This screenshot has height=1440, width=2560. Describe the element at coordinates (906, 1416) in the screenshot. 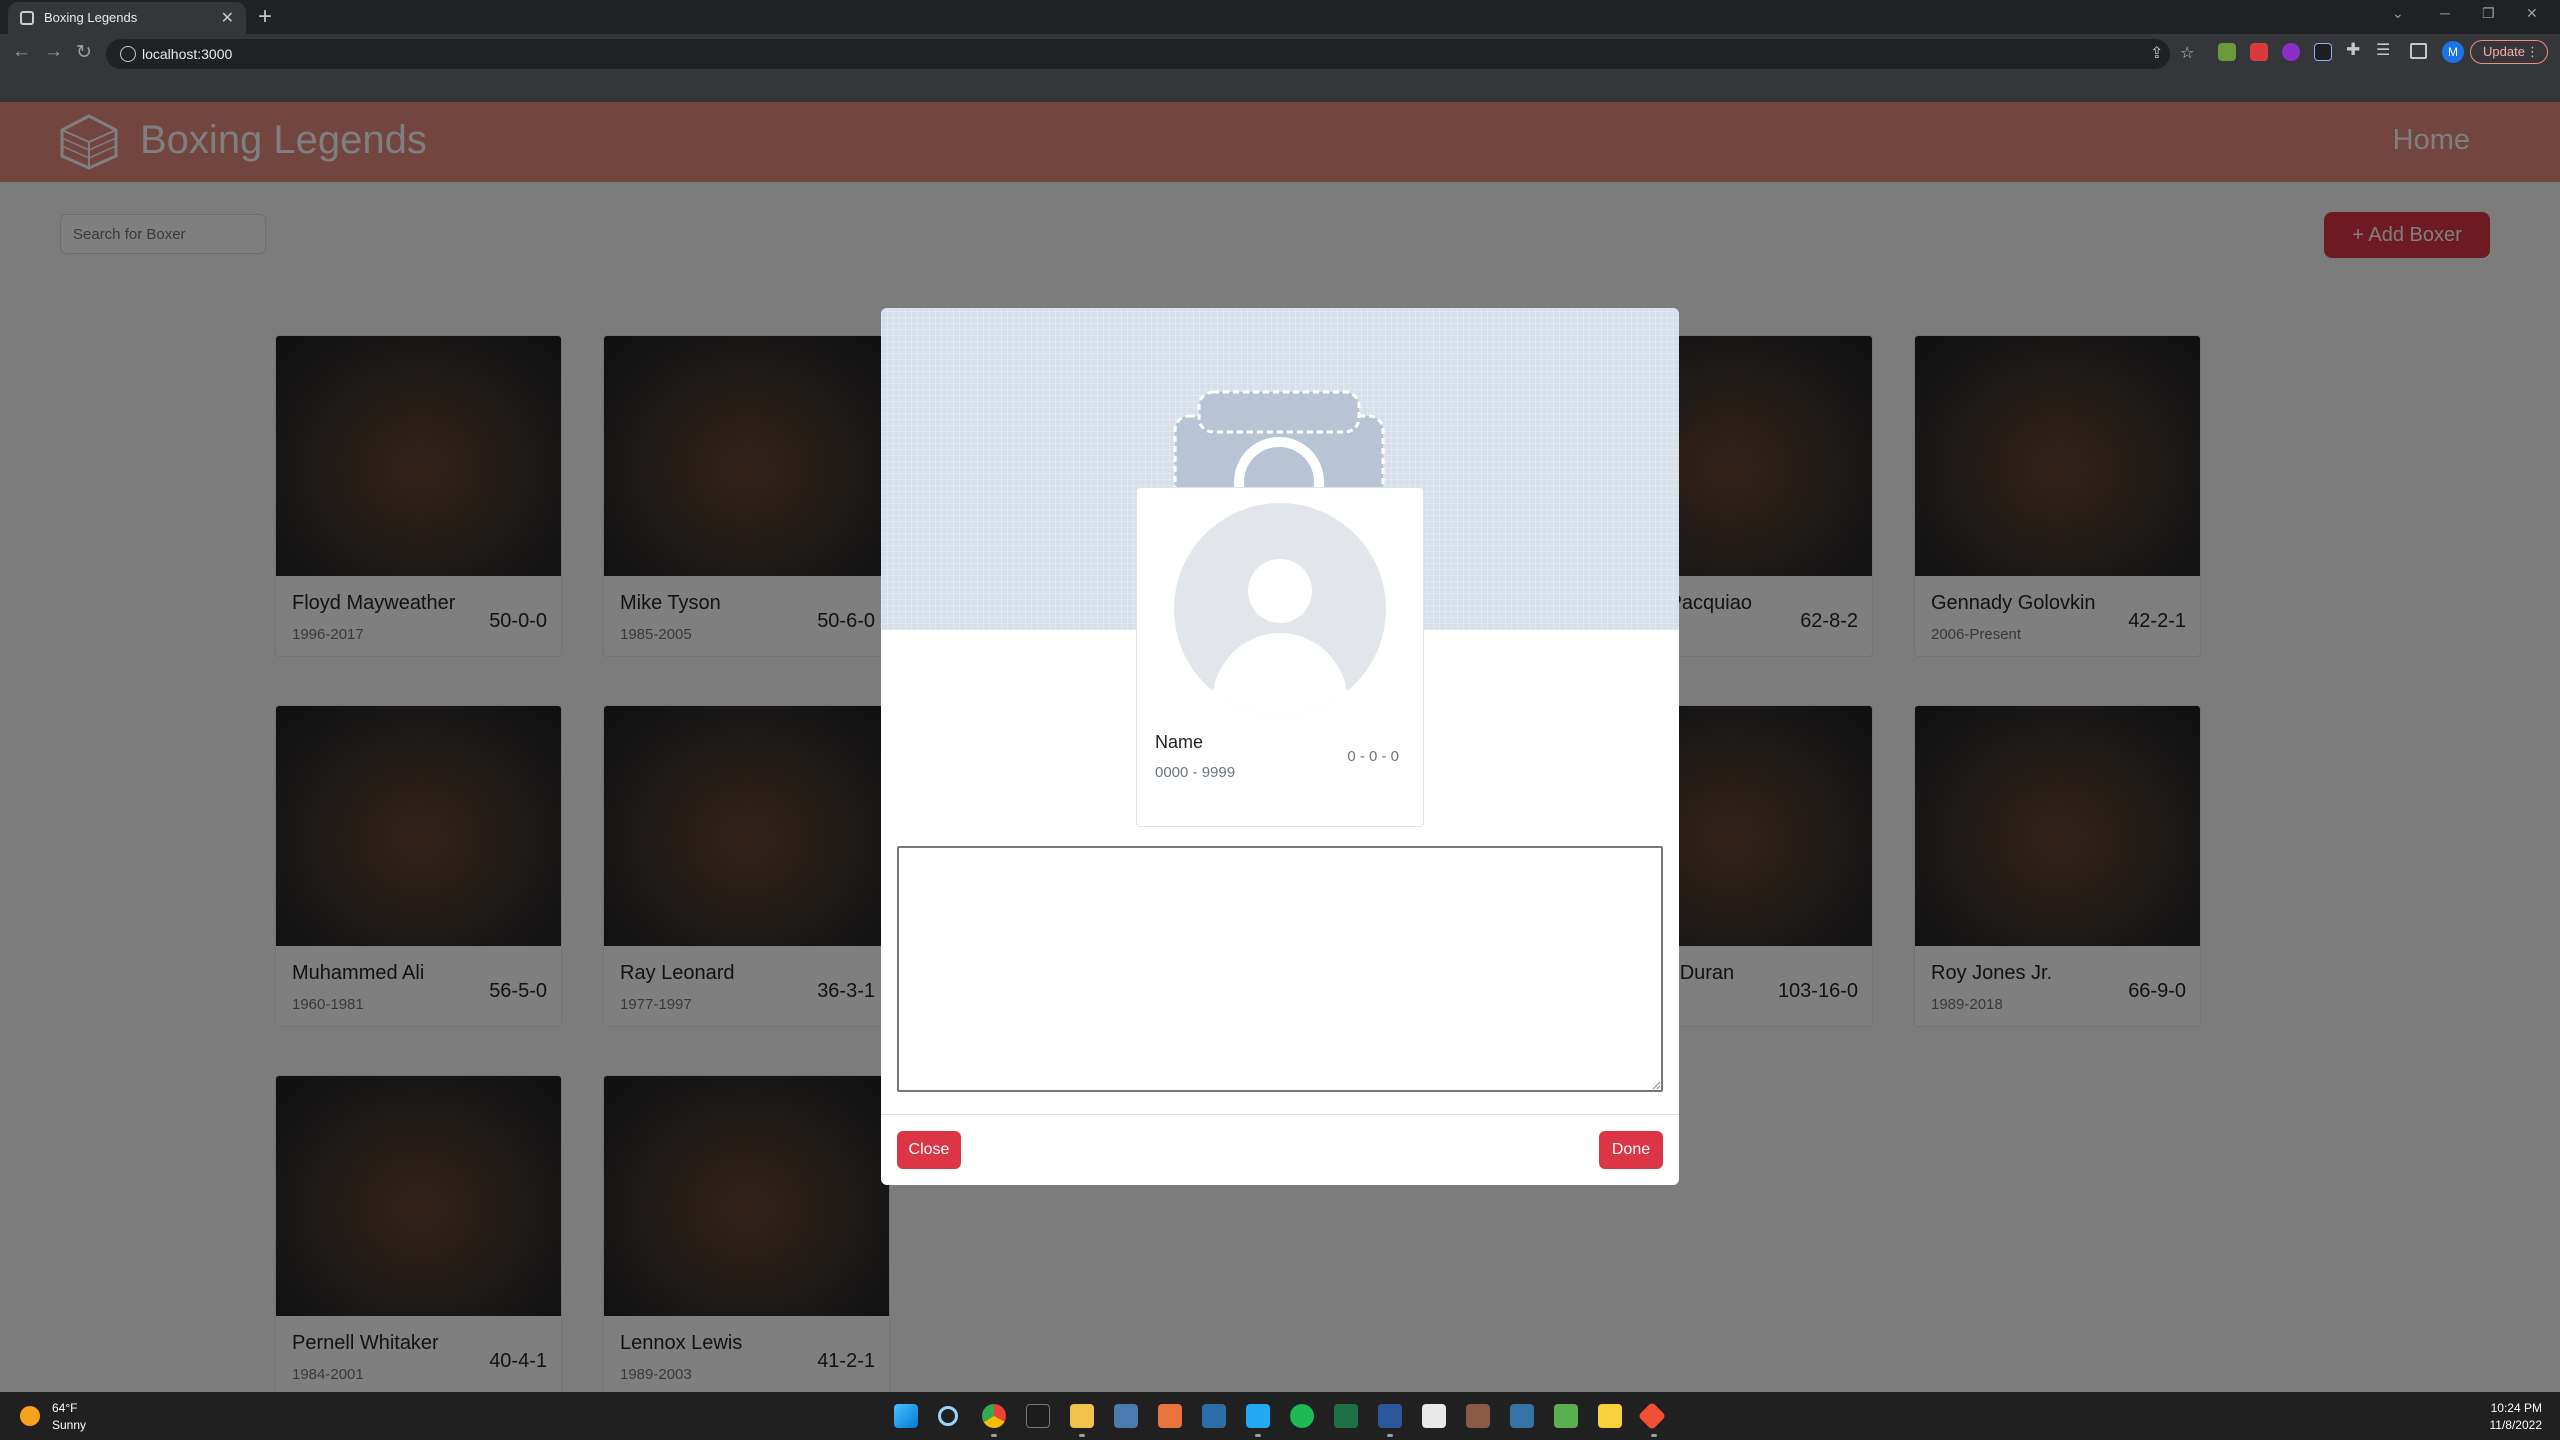

I see `start-icon` at that location.